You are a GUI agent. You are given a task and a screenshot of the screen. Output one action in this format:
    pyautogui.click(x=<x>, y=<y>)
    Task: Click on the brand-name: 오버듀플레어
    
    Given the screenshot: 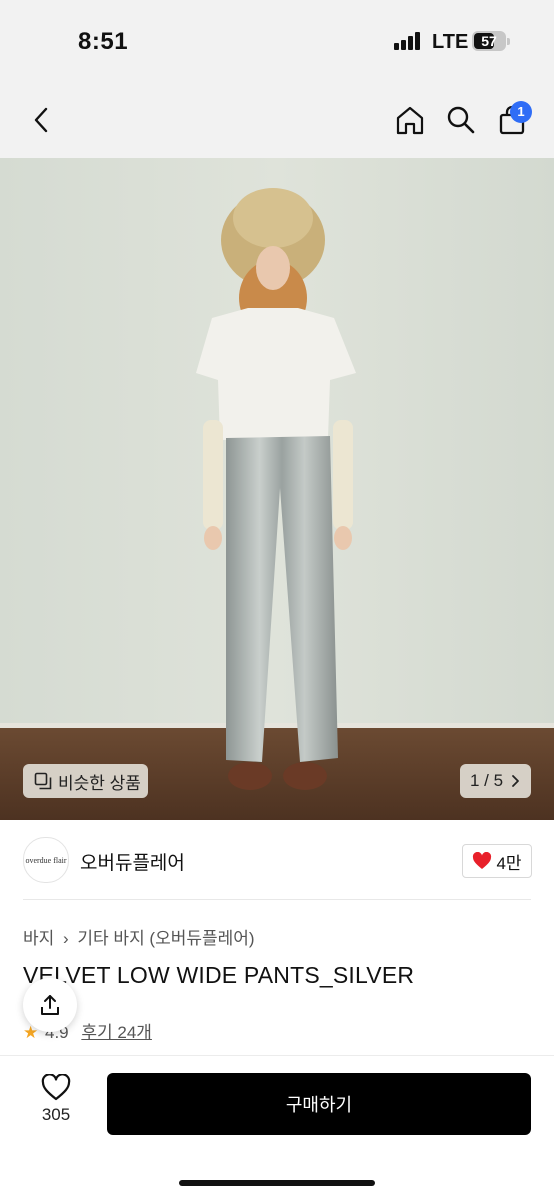 What is the action you would take?
    pyautogui.click(x=132, y=861)
    